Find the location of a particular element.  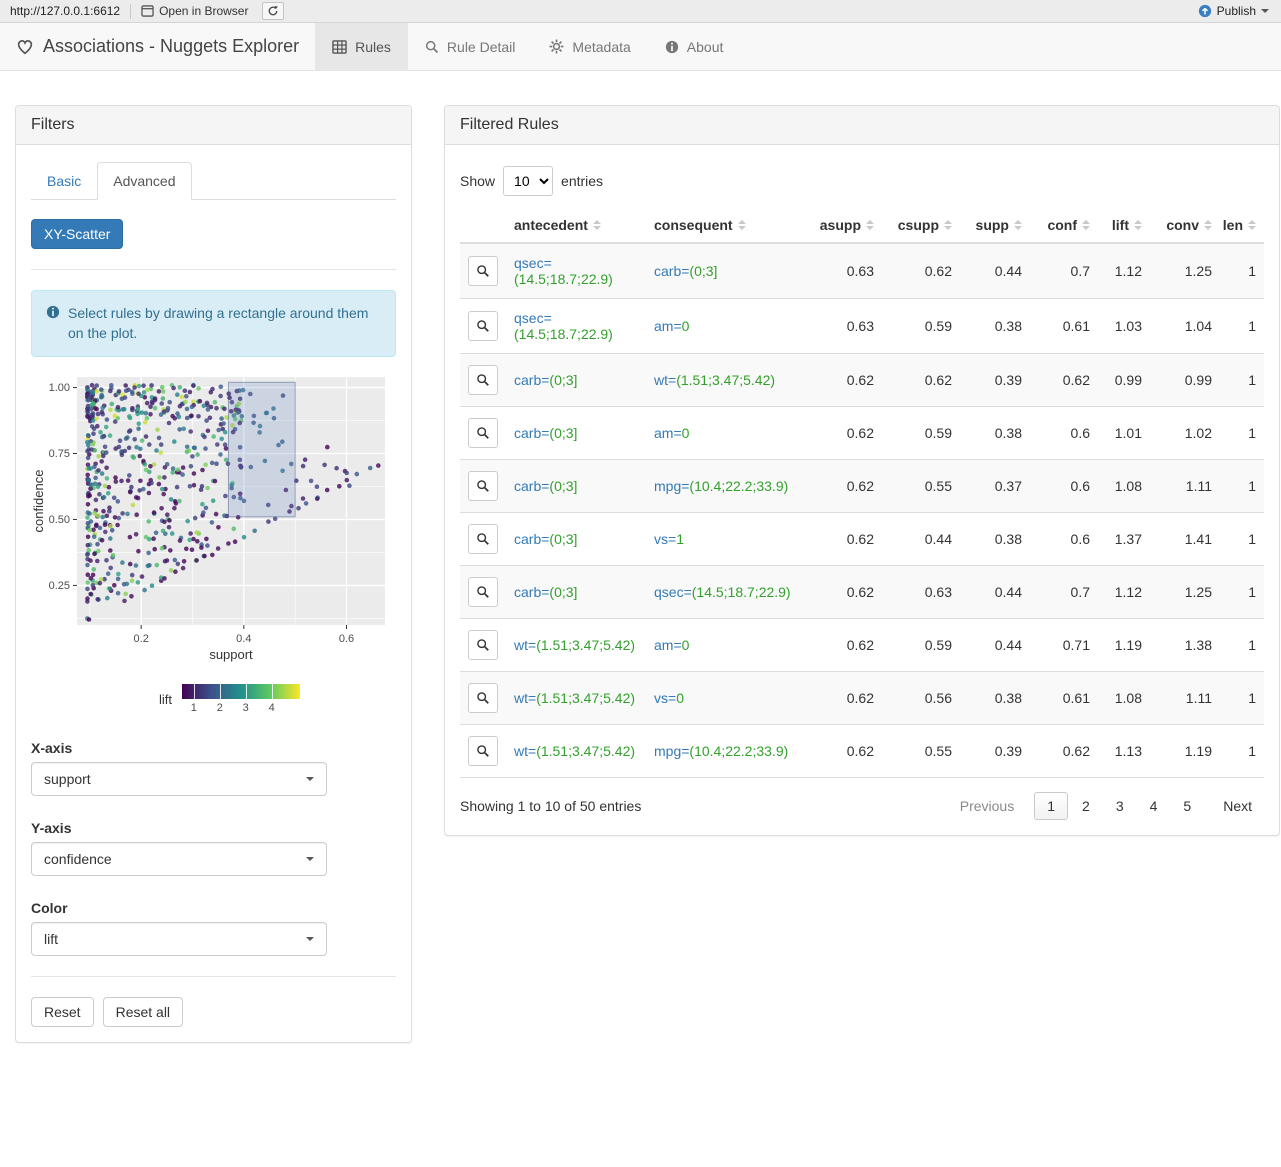

pagination-previous: Previous is located at coordinates (987, 806).